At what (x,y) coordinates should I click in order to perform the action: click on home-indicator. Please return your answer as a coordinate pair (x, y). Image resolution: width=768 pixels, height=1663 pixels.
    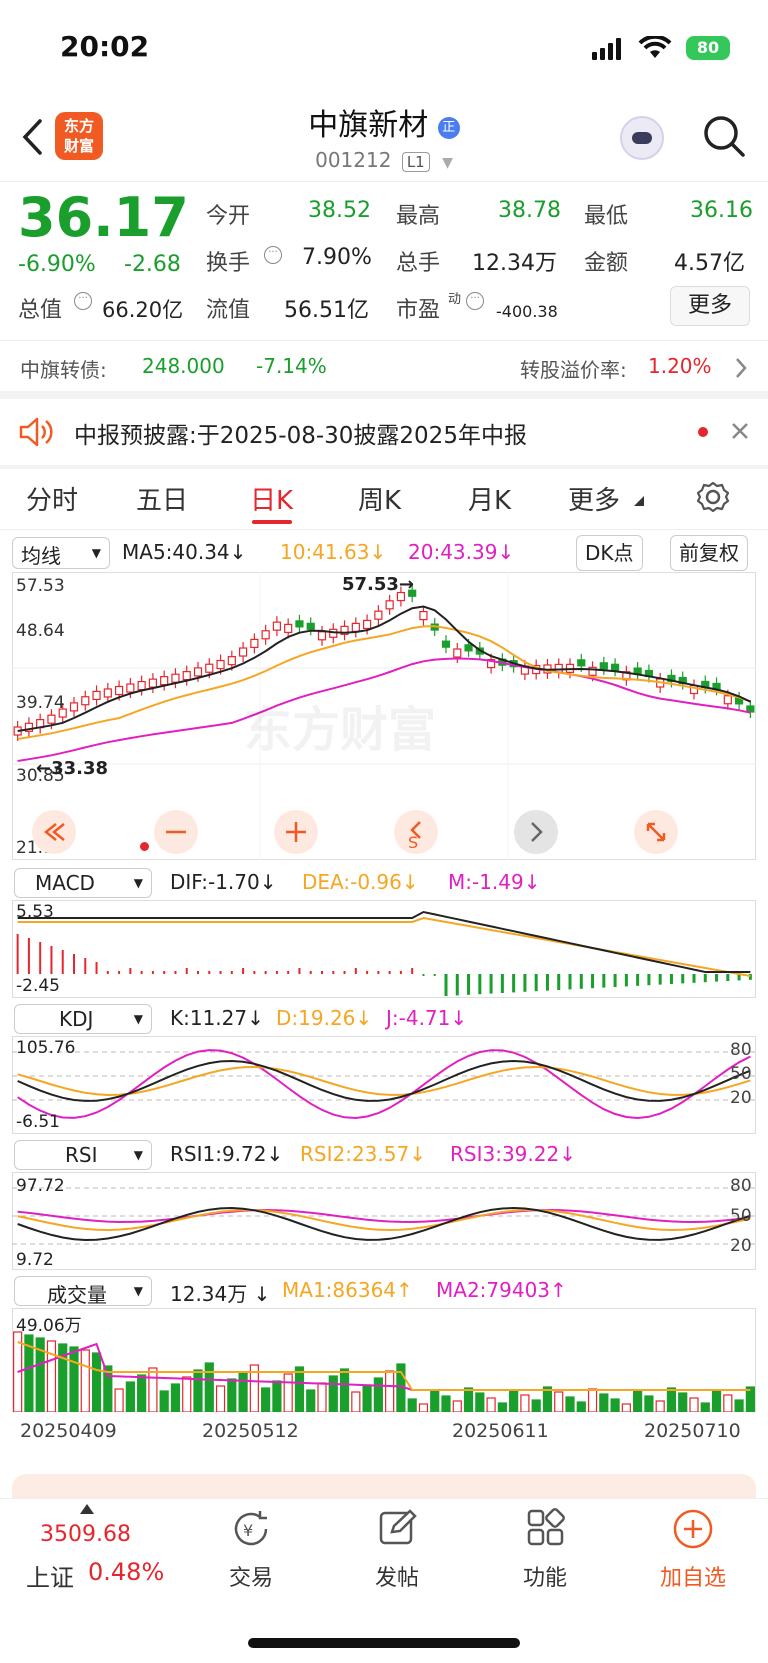
    Looking at the image, I should click on (384, 1643).